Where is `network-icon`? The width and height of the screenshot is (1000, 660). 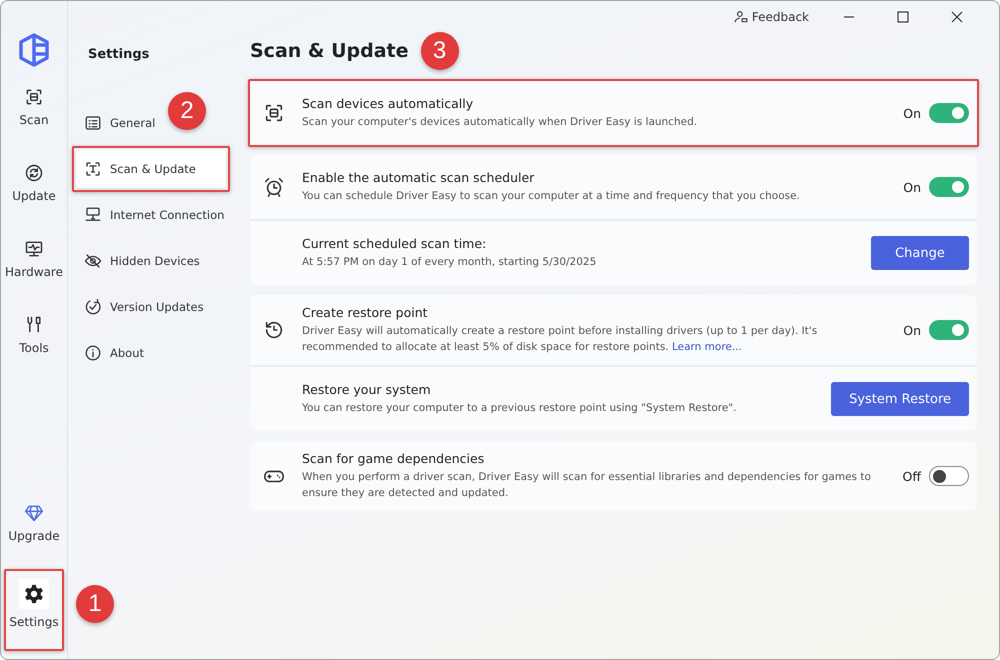
network-icon is located at coordinates (93, 215).